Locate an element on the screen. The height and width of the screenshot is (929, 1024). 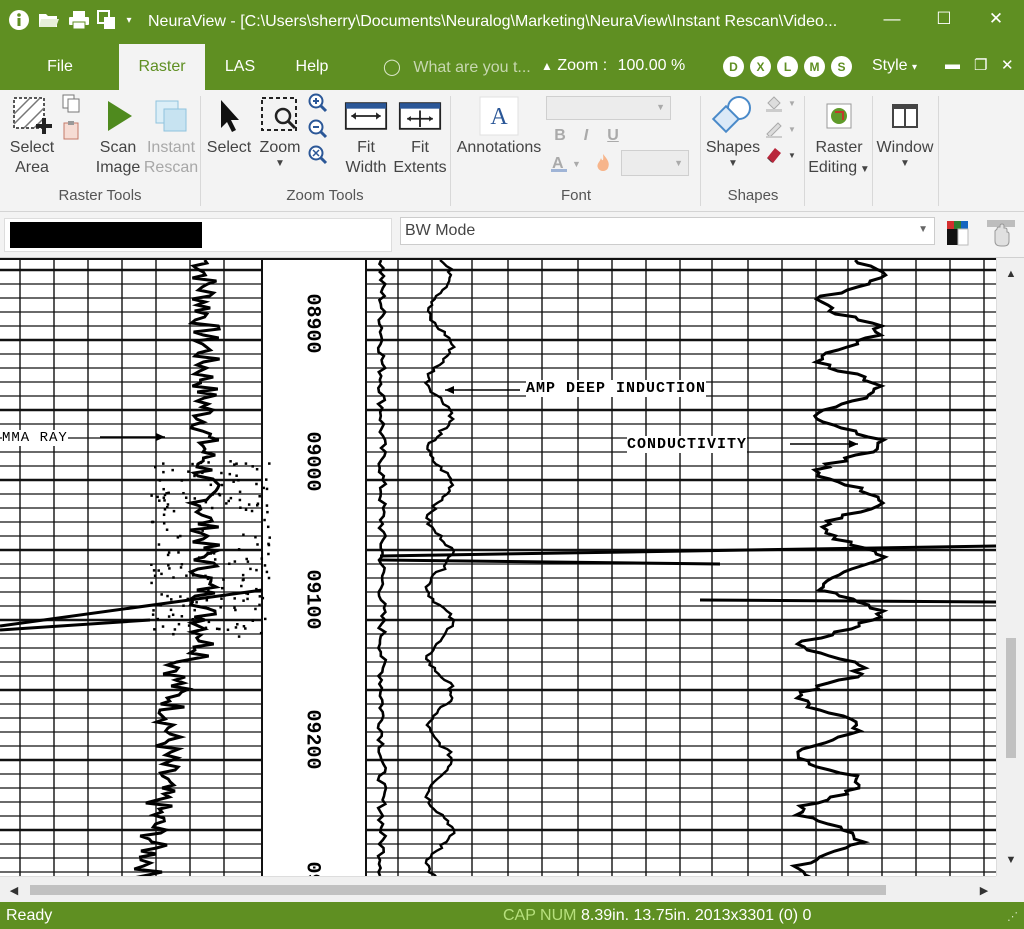
zoom-in-icon is located at coordinates (318, 103).